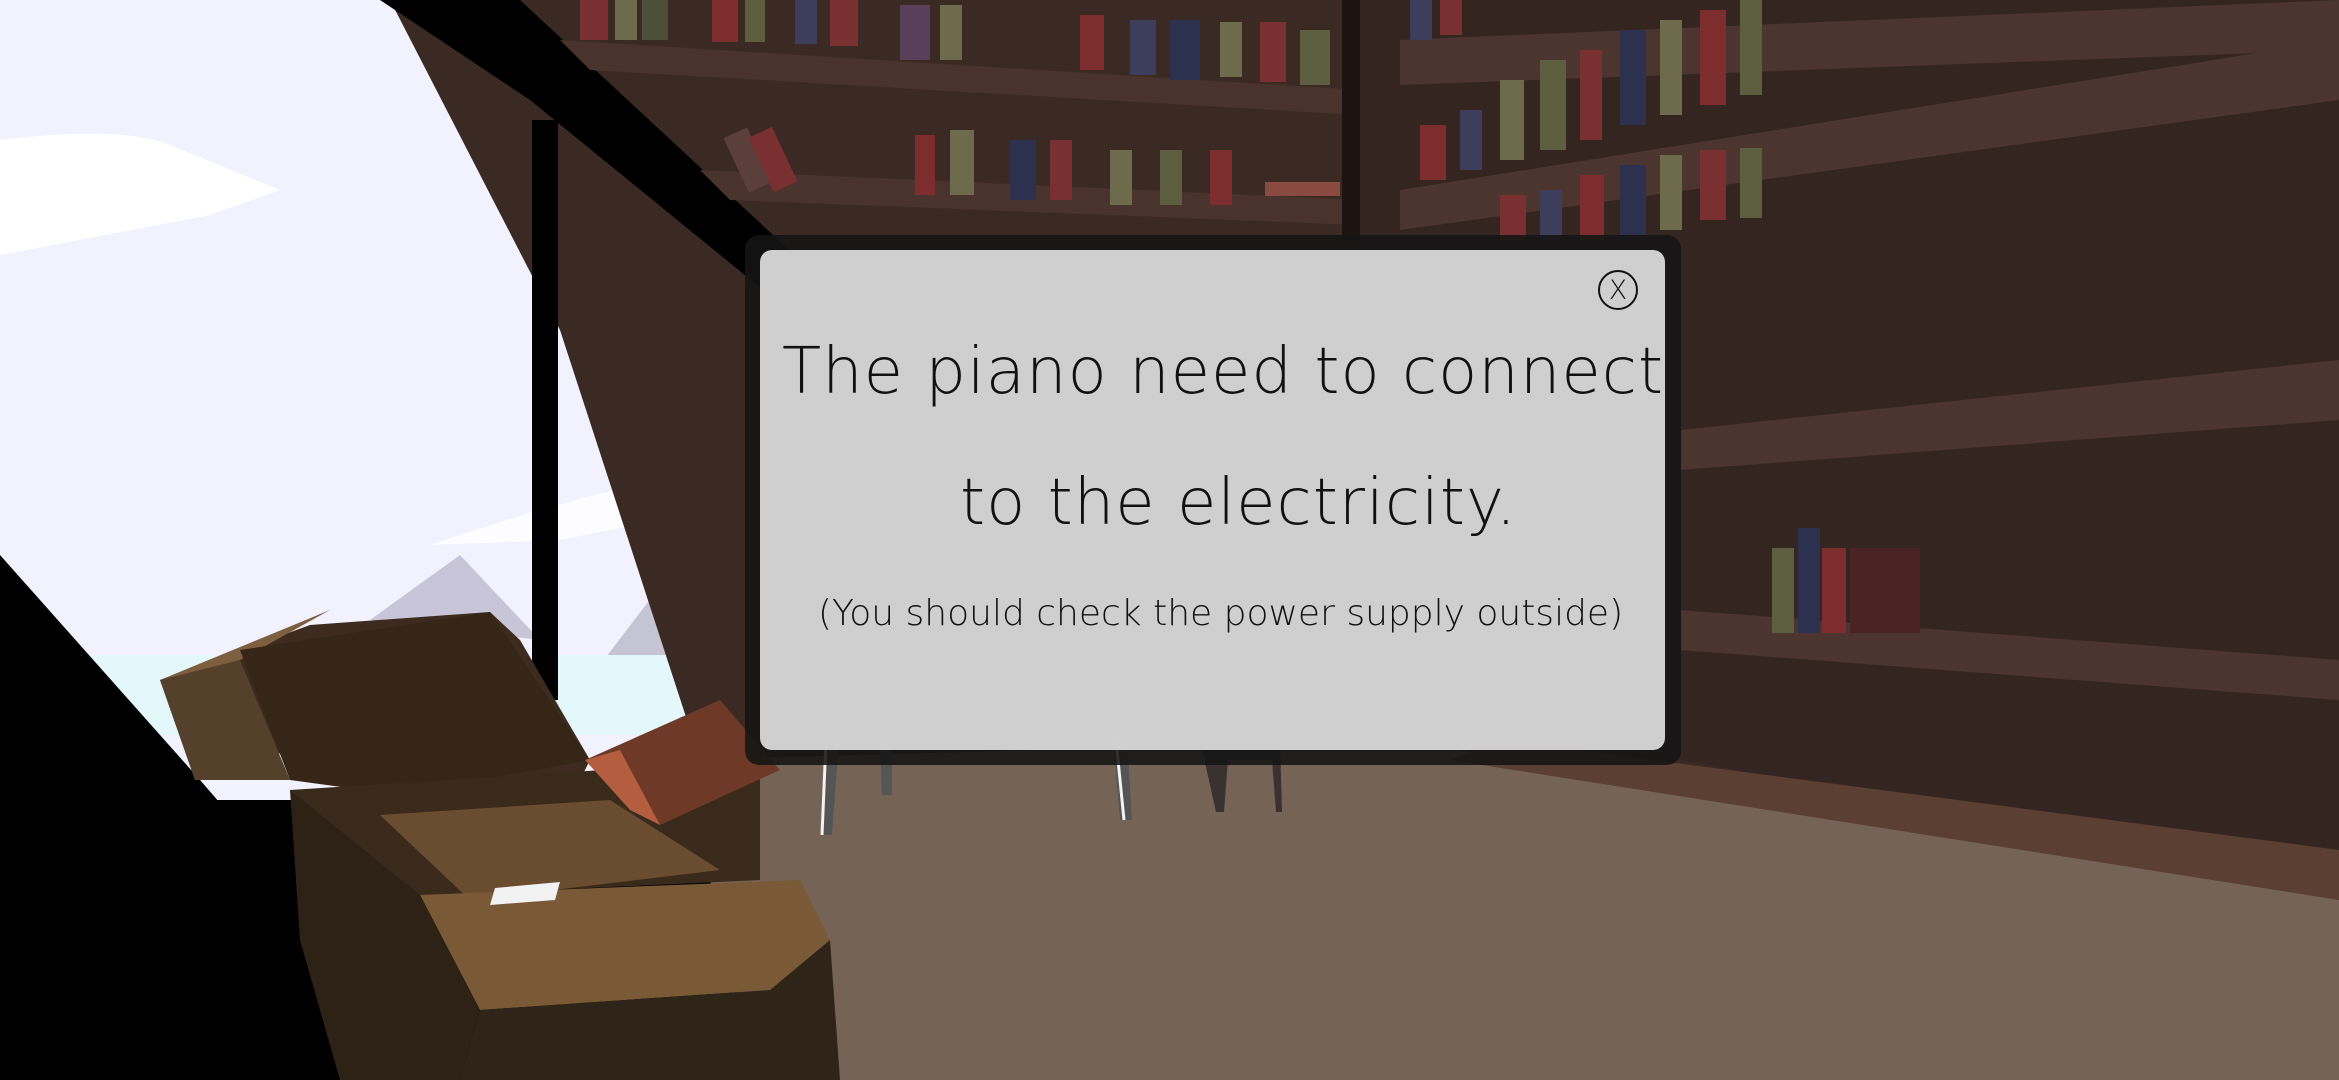 This screenshot has height=1080, width=2339. I want to click on shelf-divider, so click(1351, 120).